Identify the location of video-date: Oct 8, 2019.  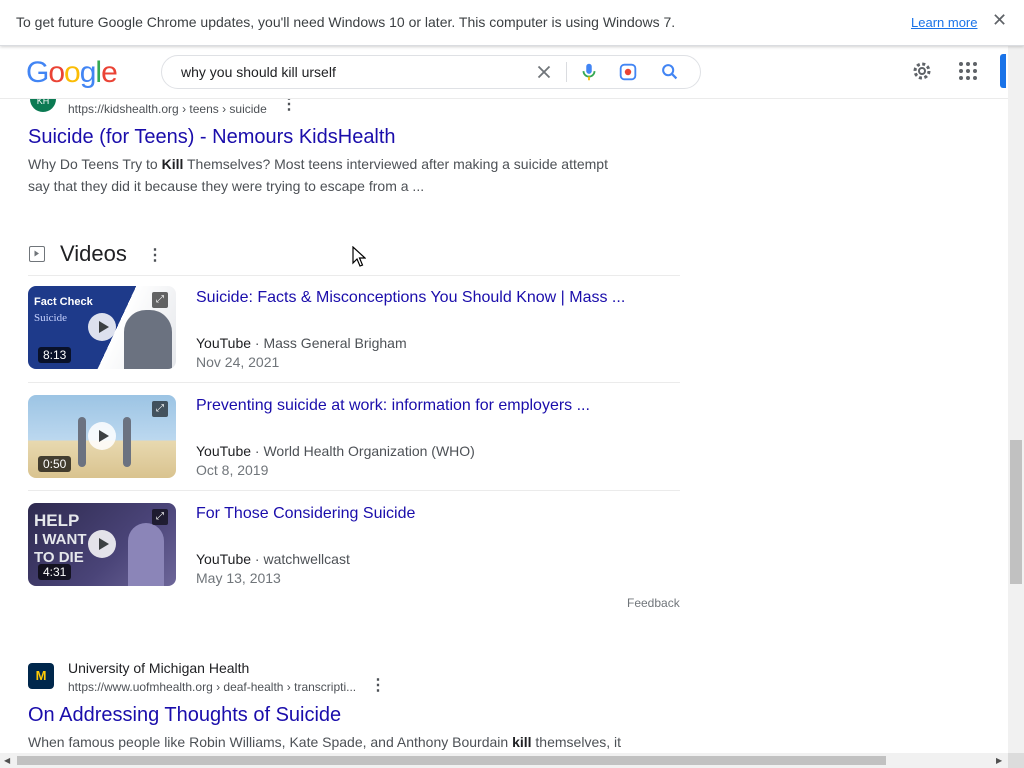
(232, 470).